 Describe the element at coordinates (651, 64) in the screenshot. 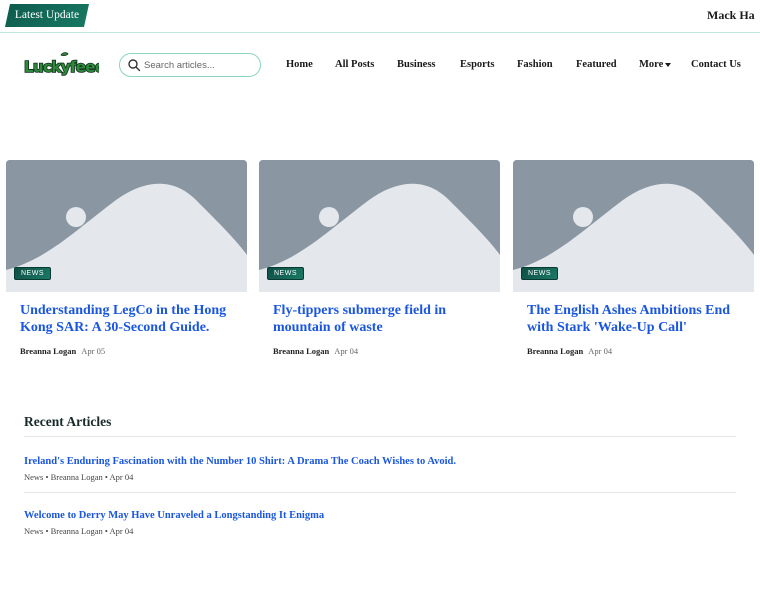

I see `nav-more-label: More` at that location.